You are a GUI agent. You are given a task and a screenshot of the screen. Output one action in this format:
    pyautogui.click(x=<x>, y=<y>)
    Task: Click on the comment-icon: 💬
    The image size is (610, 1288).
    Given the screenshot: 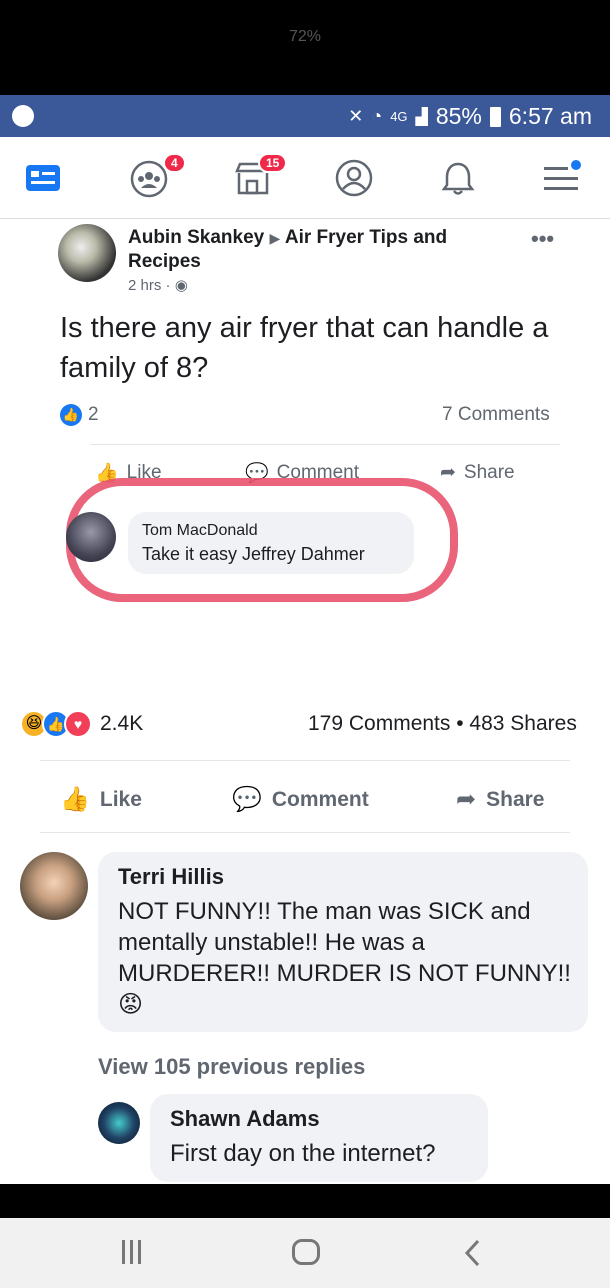 What is the action you would take?
    pyautogui.click(x=247, y=799)
    